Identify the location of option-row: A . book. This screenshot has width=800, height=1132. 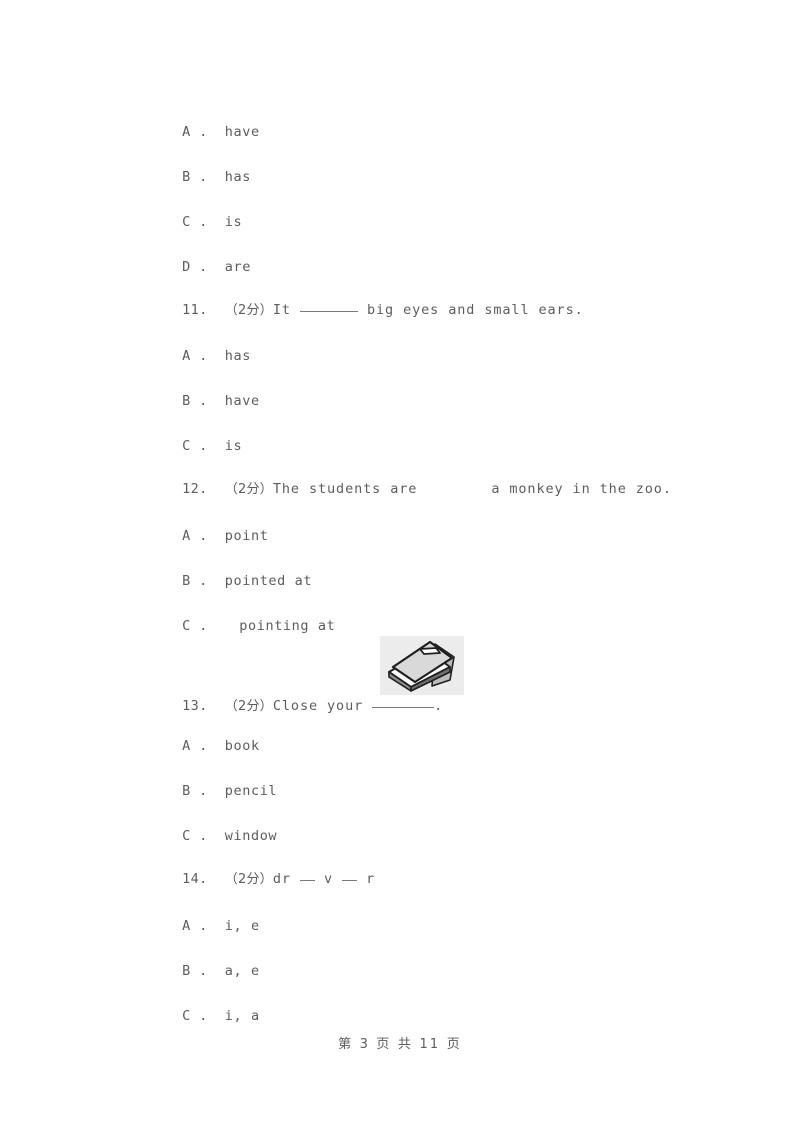
(204, 746).